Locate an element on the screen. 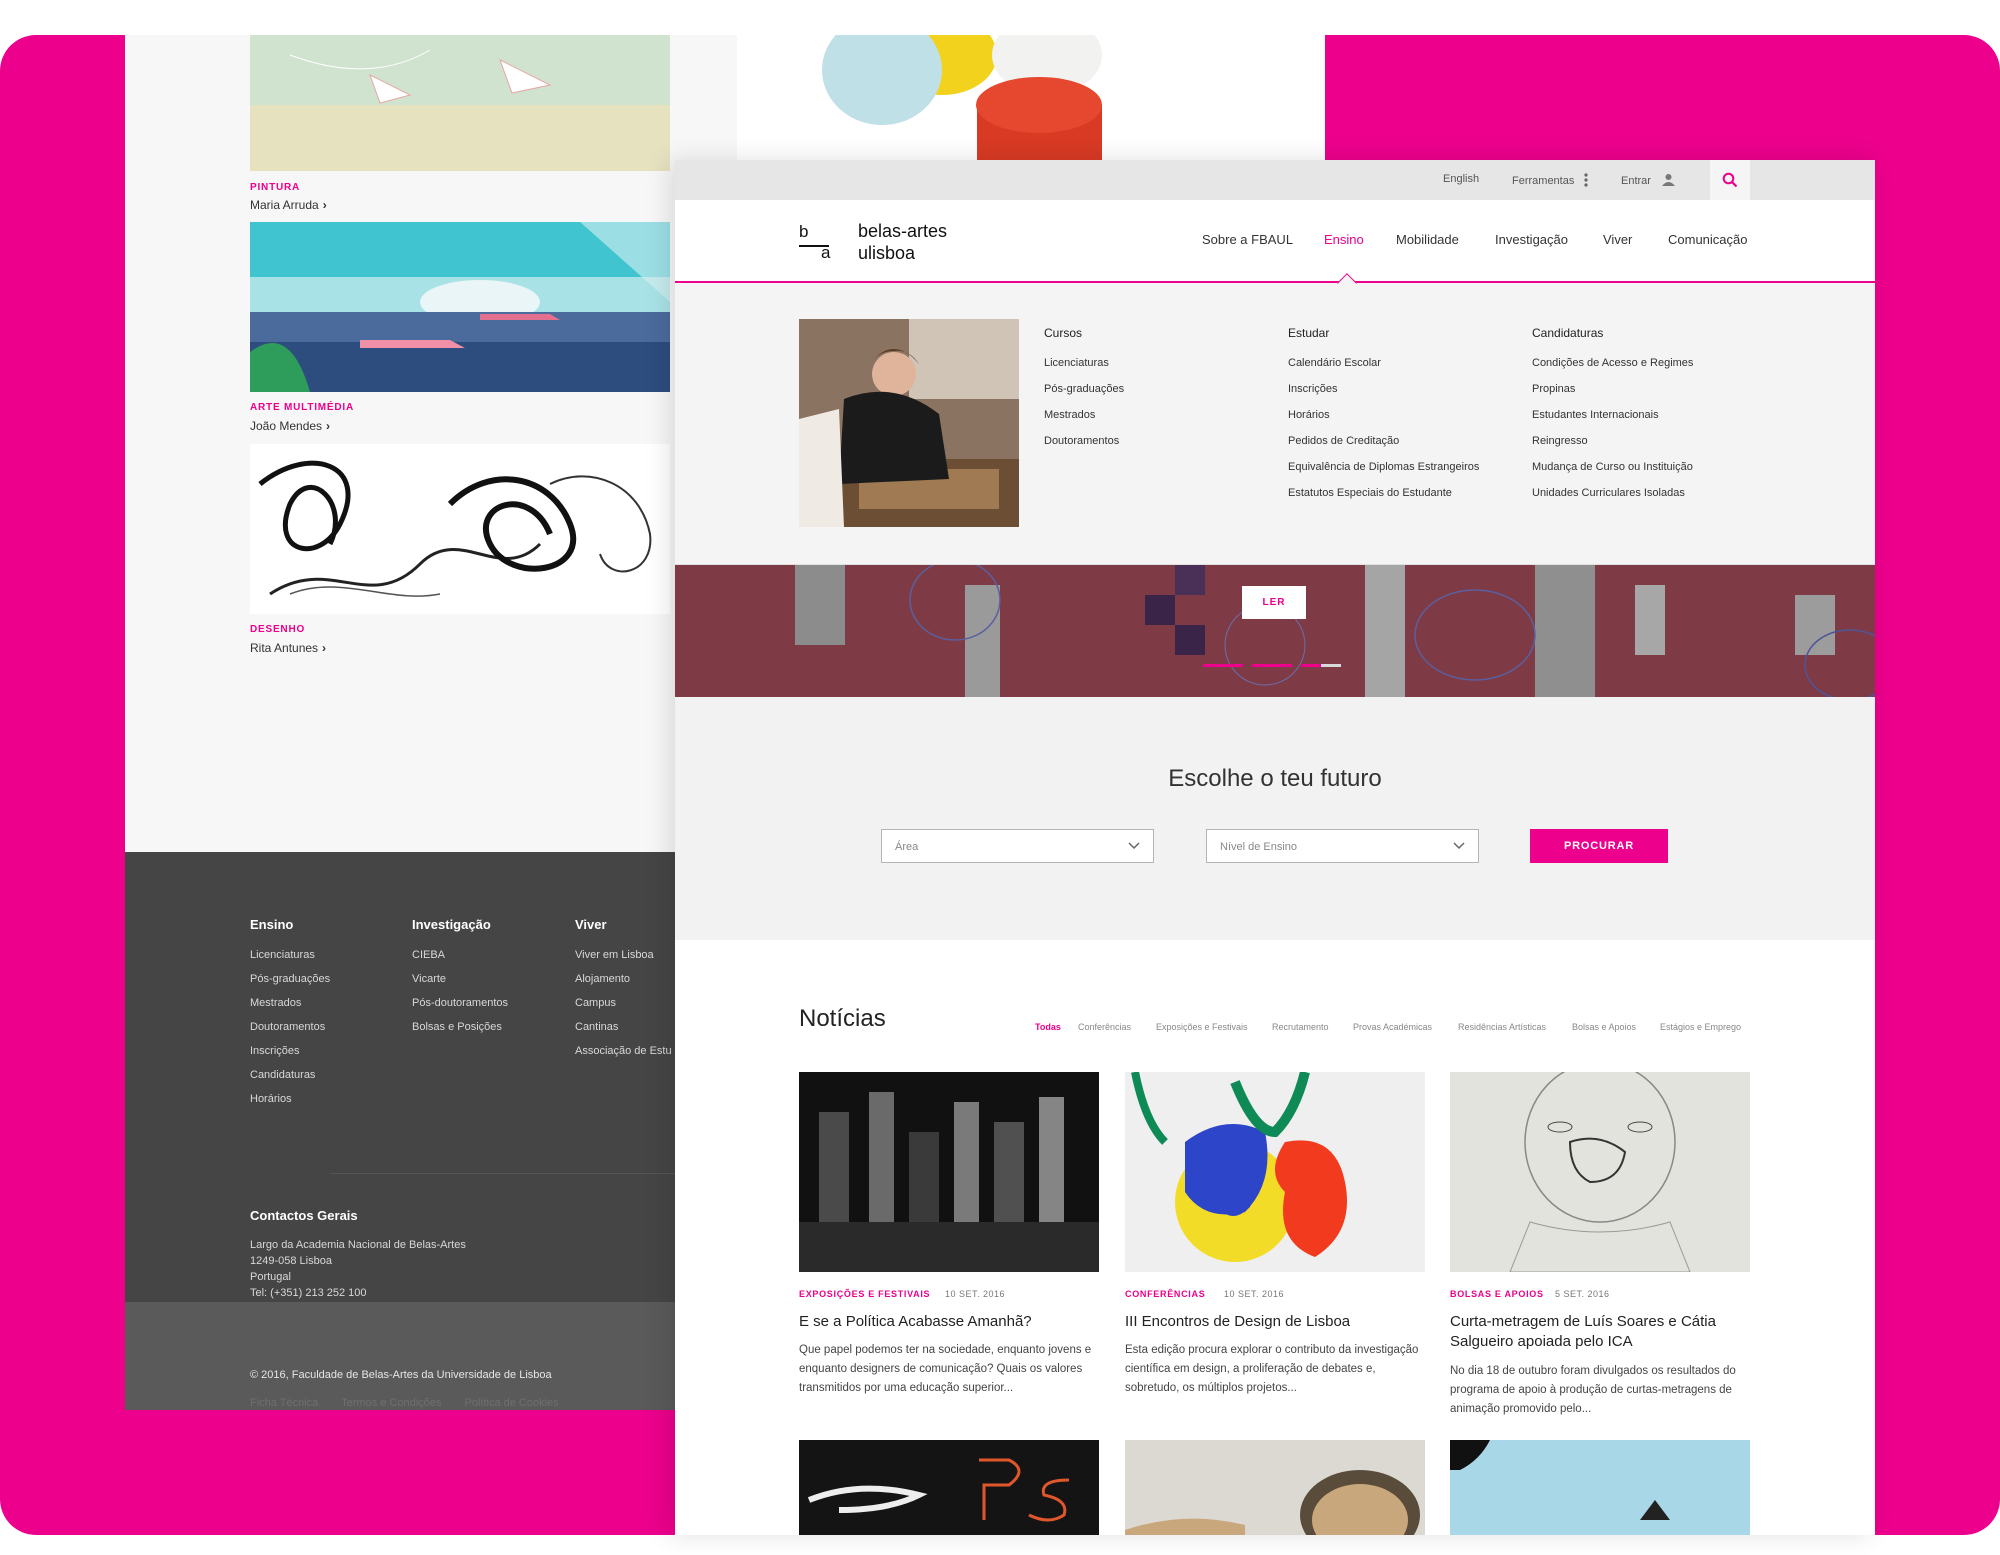  footer-link: Candidaturas is located at coordinates (290, 1081).